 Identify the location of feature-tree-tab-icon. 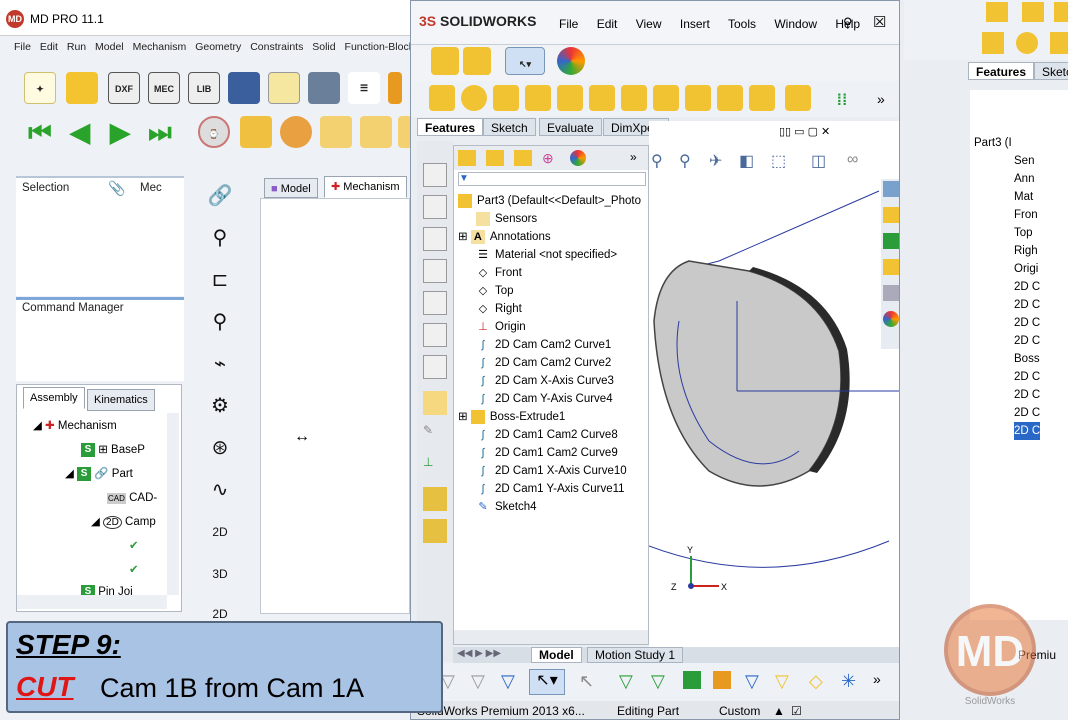
(467, 158).